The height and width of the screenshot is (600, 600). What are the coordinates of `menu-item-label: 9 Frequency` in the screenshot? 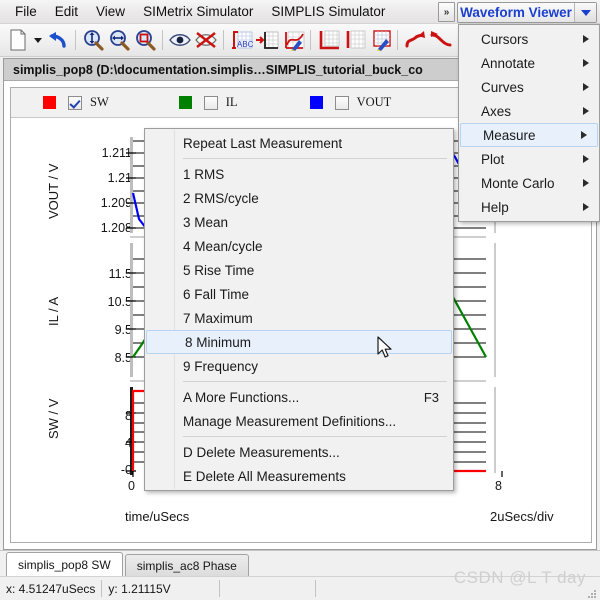 It's located at (221, 366).